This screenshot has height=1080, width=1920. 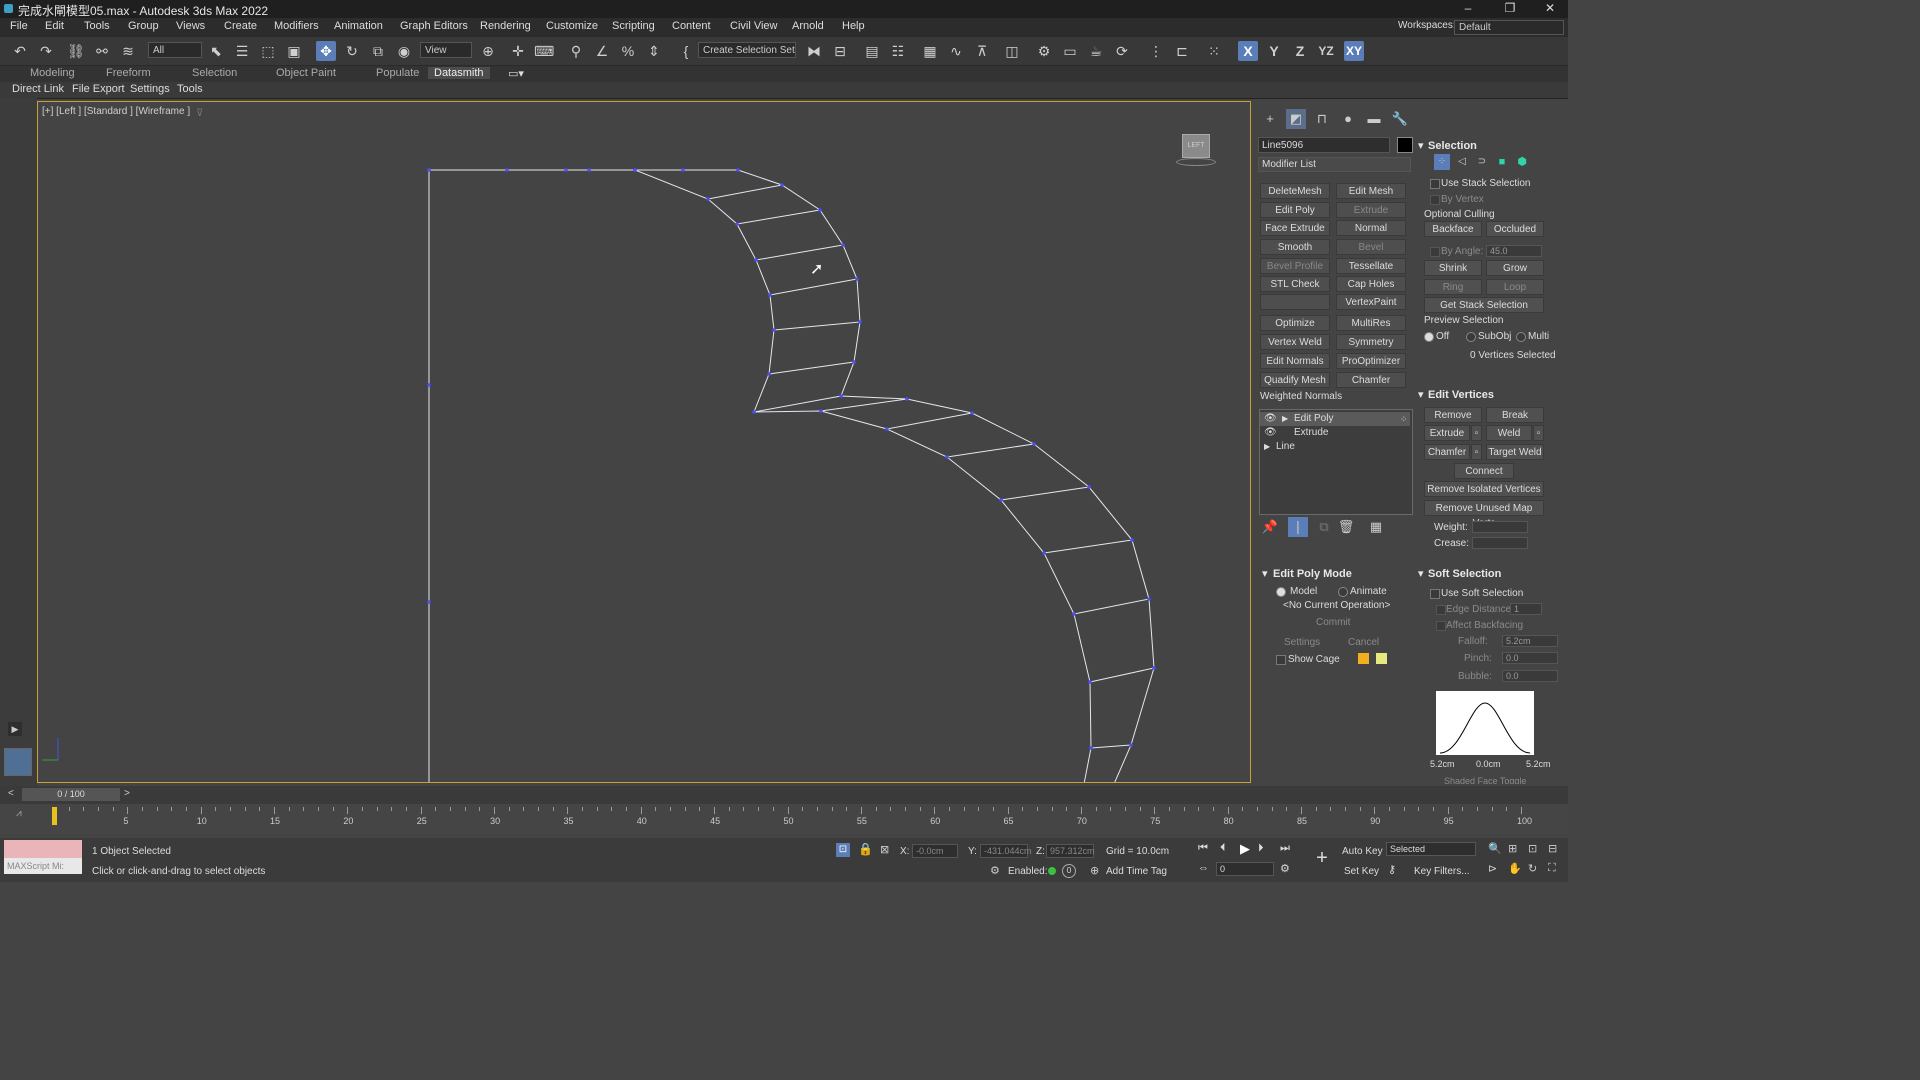 What do you see at coordinates (1302, 642) in the screenshot?
I see `settings-button: Settings` at bounding box center [1302, 642].